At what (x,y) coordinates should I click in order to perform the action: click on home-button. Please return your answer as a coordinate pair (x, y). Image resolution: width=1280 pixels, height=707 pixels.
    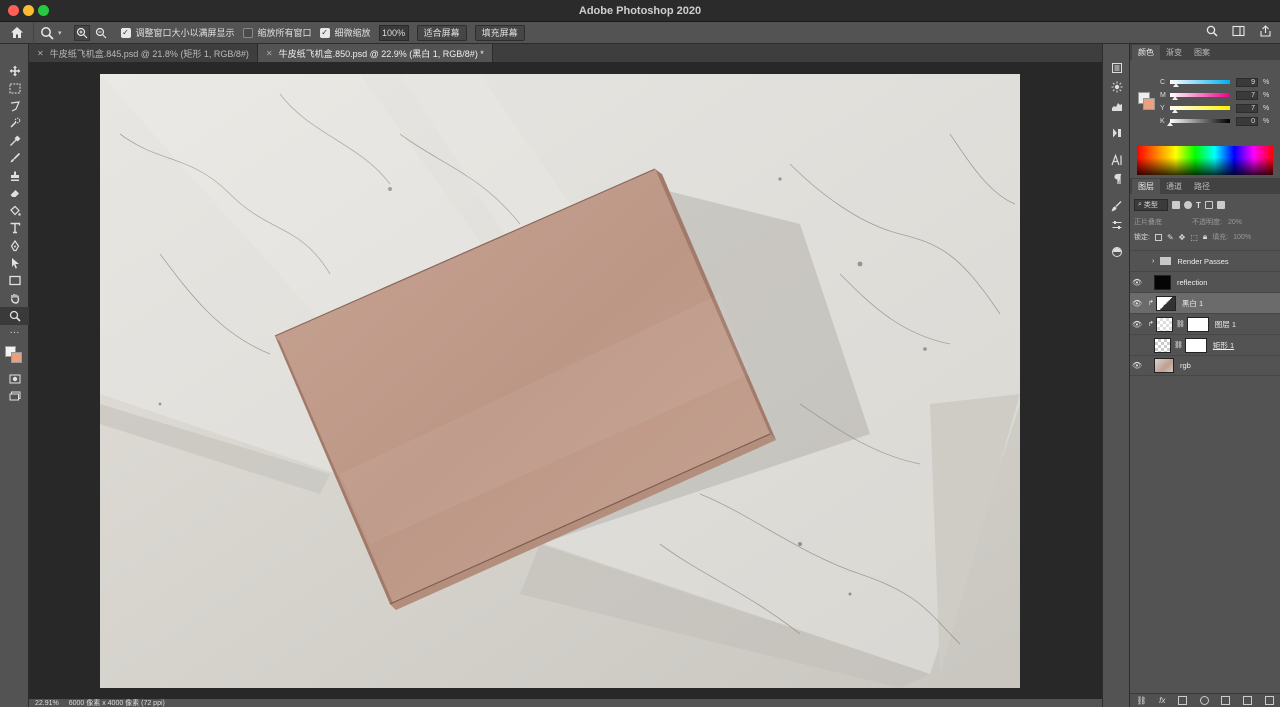
    Looking at the image, I should click on (17, 32).